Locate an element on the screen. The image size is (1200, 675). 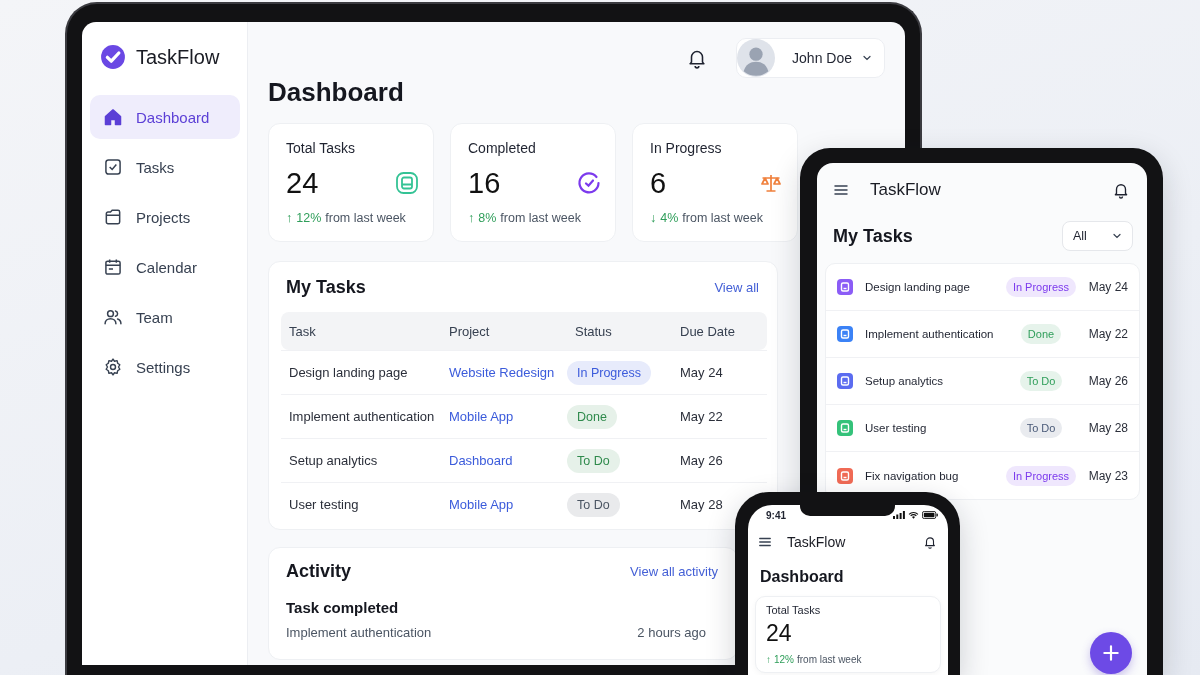
battery-icon is located at coordinates (930, 515).